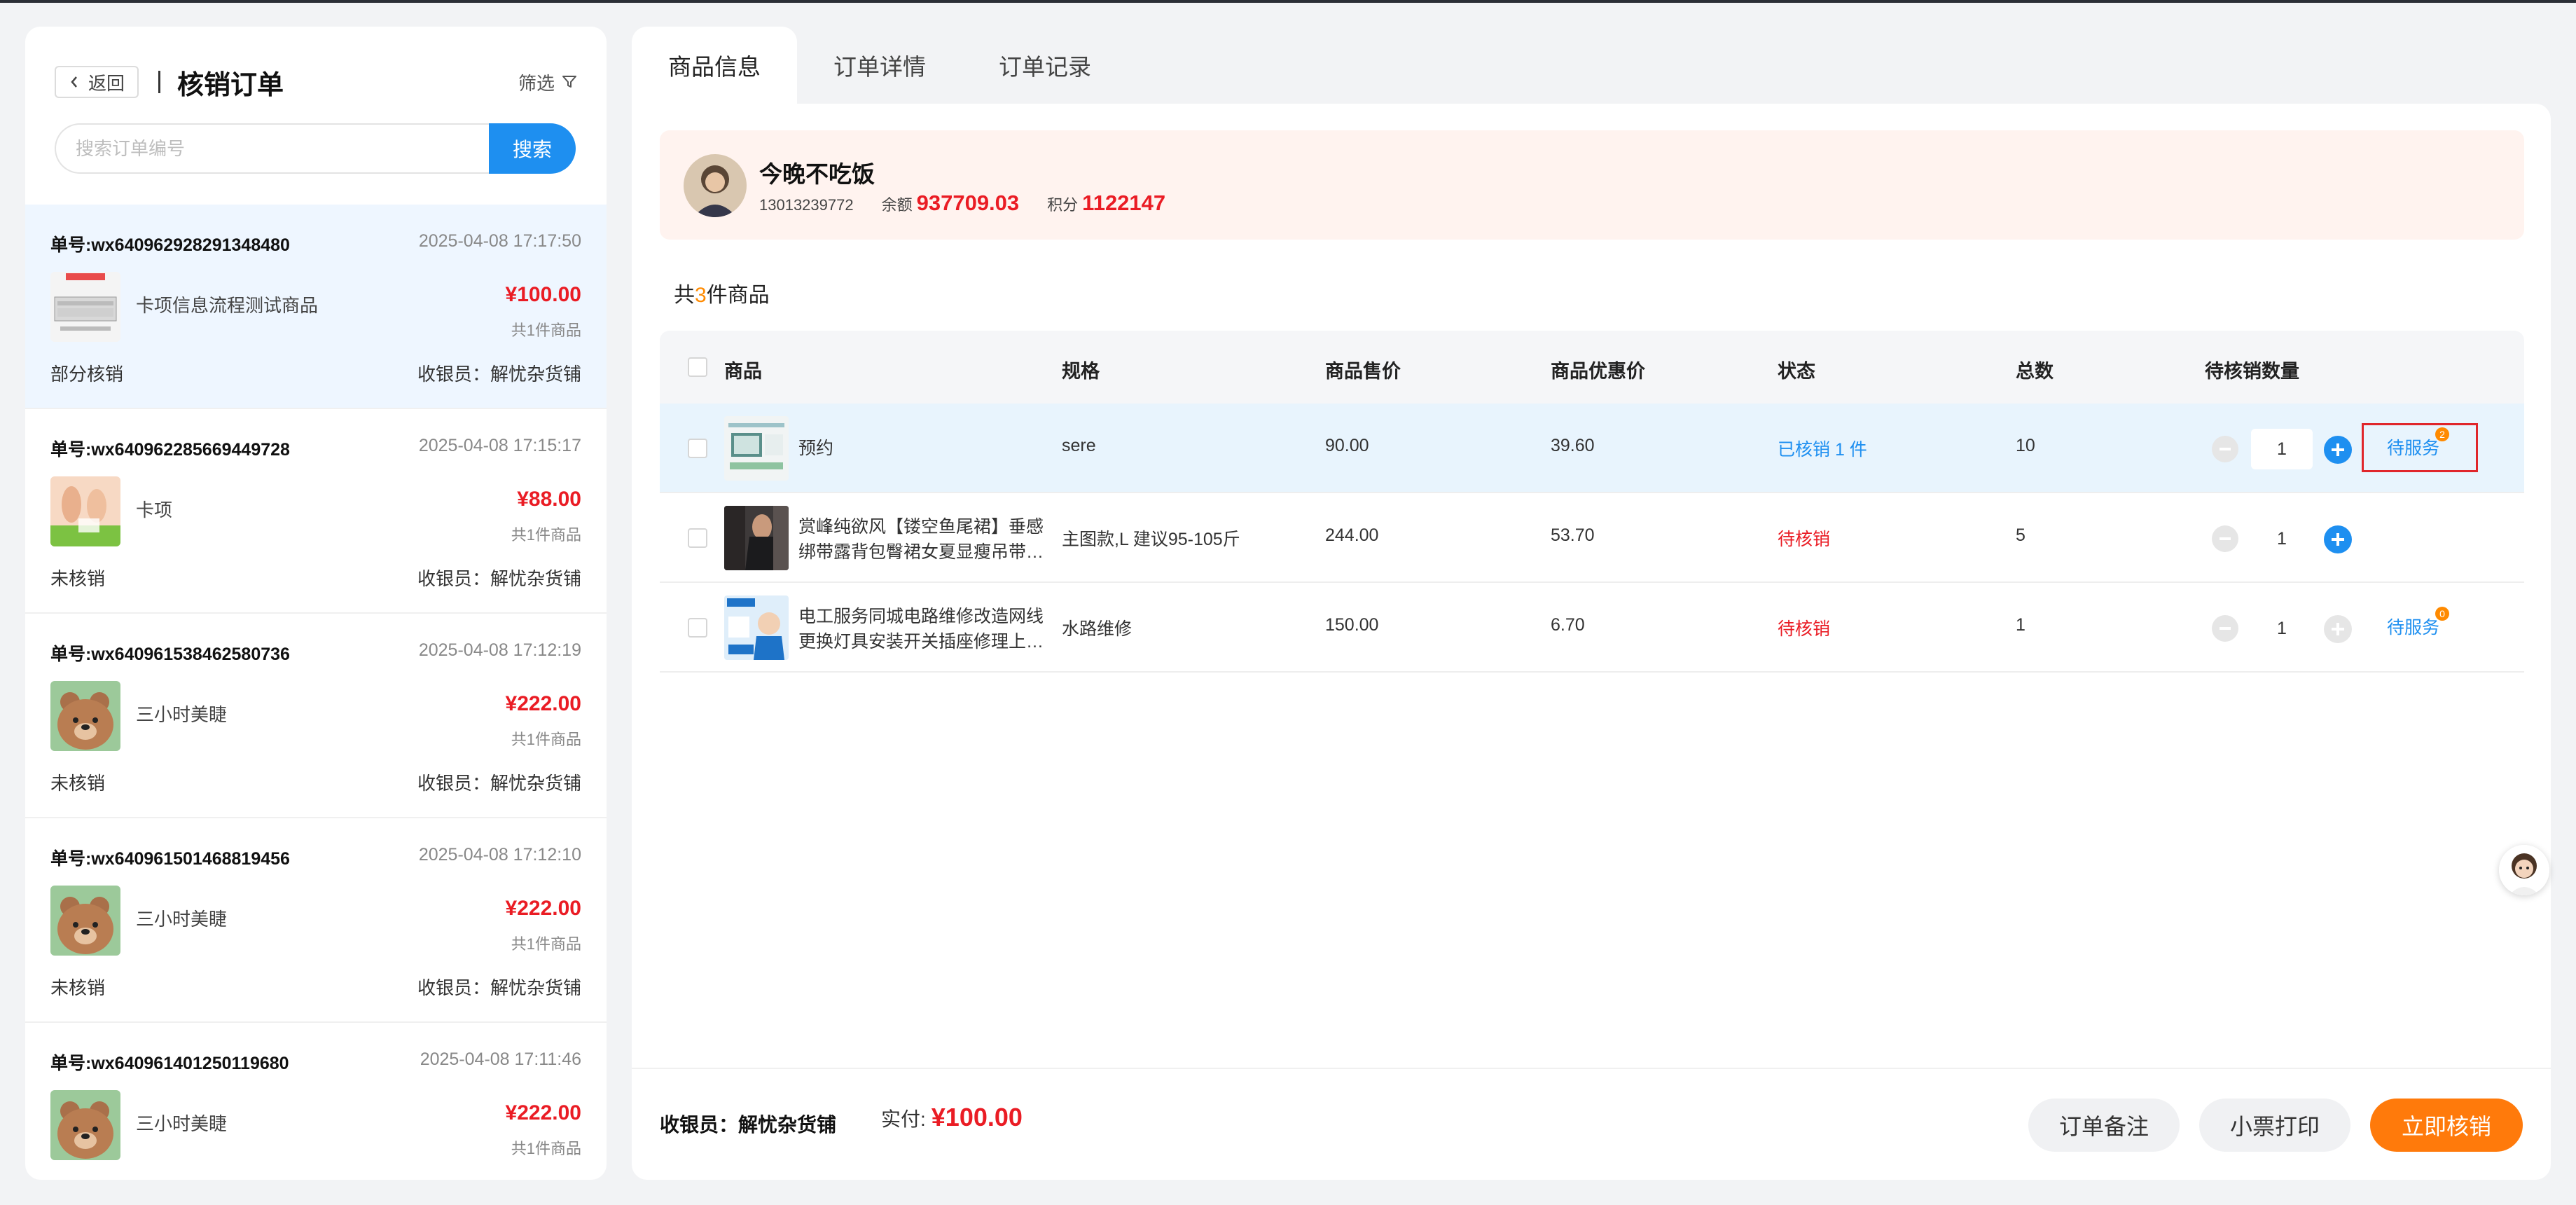 Image resolution: width=2576 pixels, height=1205 pixels. What do you see at coordinates (532, 148) in the screenshot?
I see `search-button: 搜索` at bounding box center [532, 148].